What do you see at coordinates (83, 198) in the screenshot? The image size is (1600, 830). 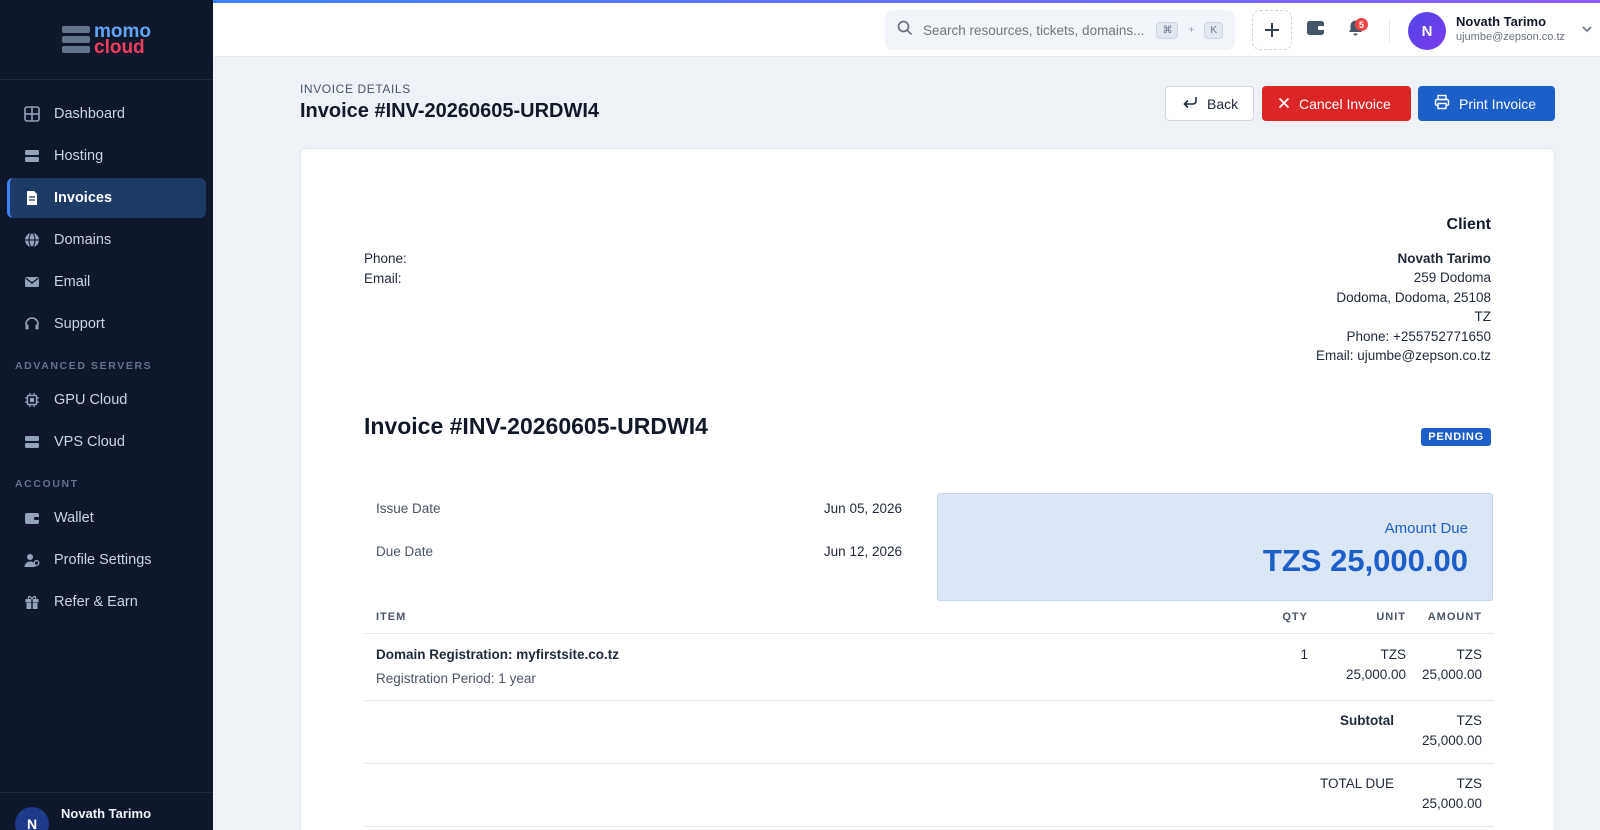 I see `sidebar-item-label: Invoices` at bounding box center [83, 198].